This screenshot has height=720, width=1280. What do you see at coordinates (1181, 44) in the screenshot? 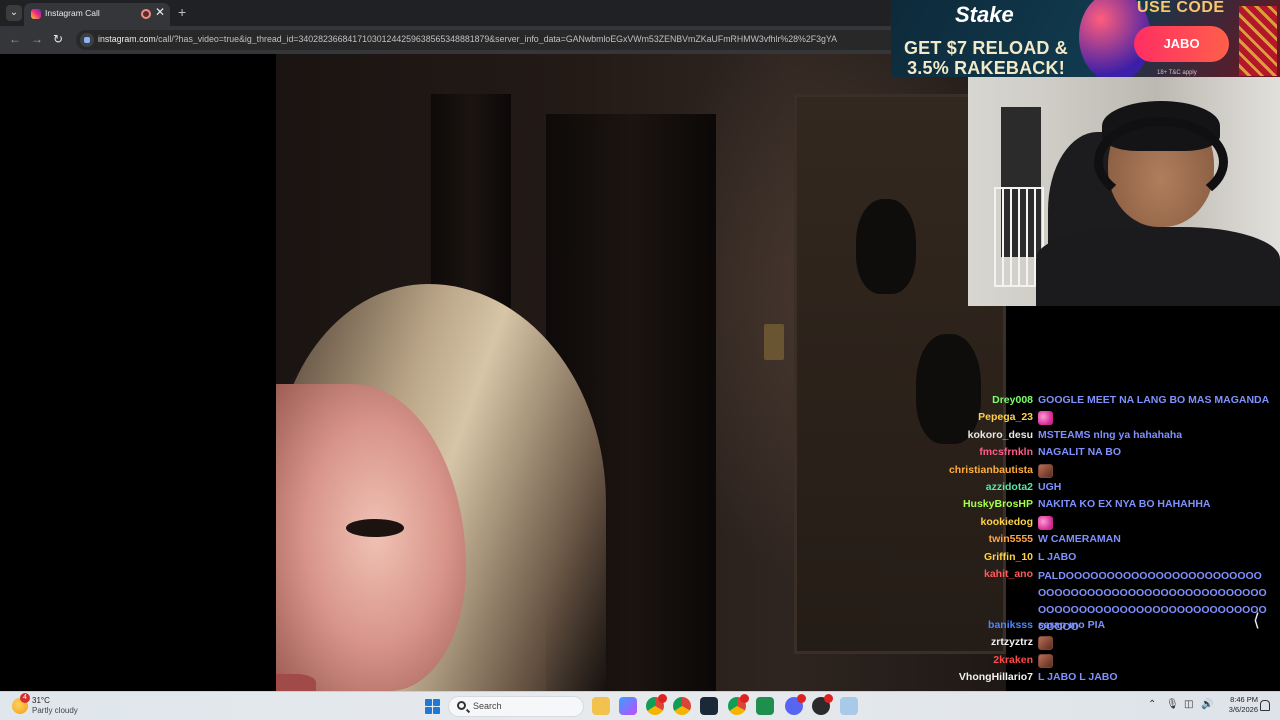
I see `promo-code-badge: JABO` at bounding box center [1181, 44].